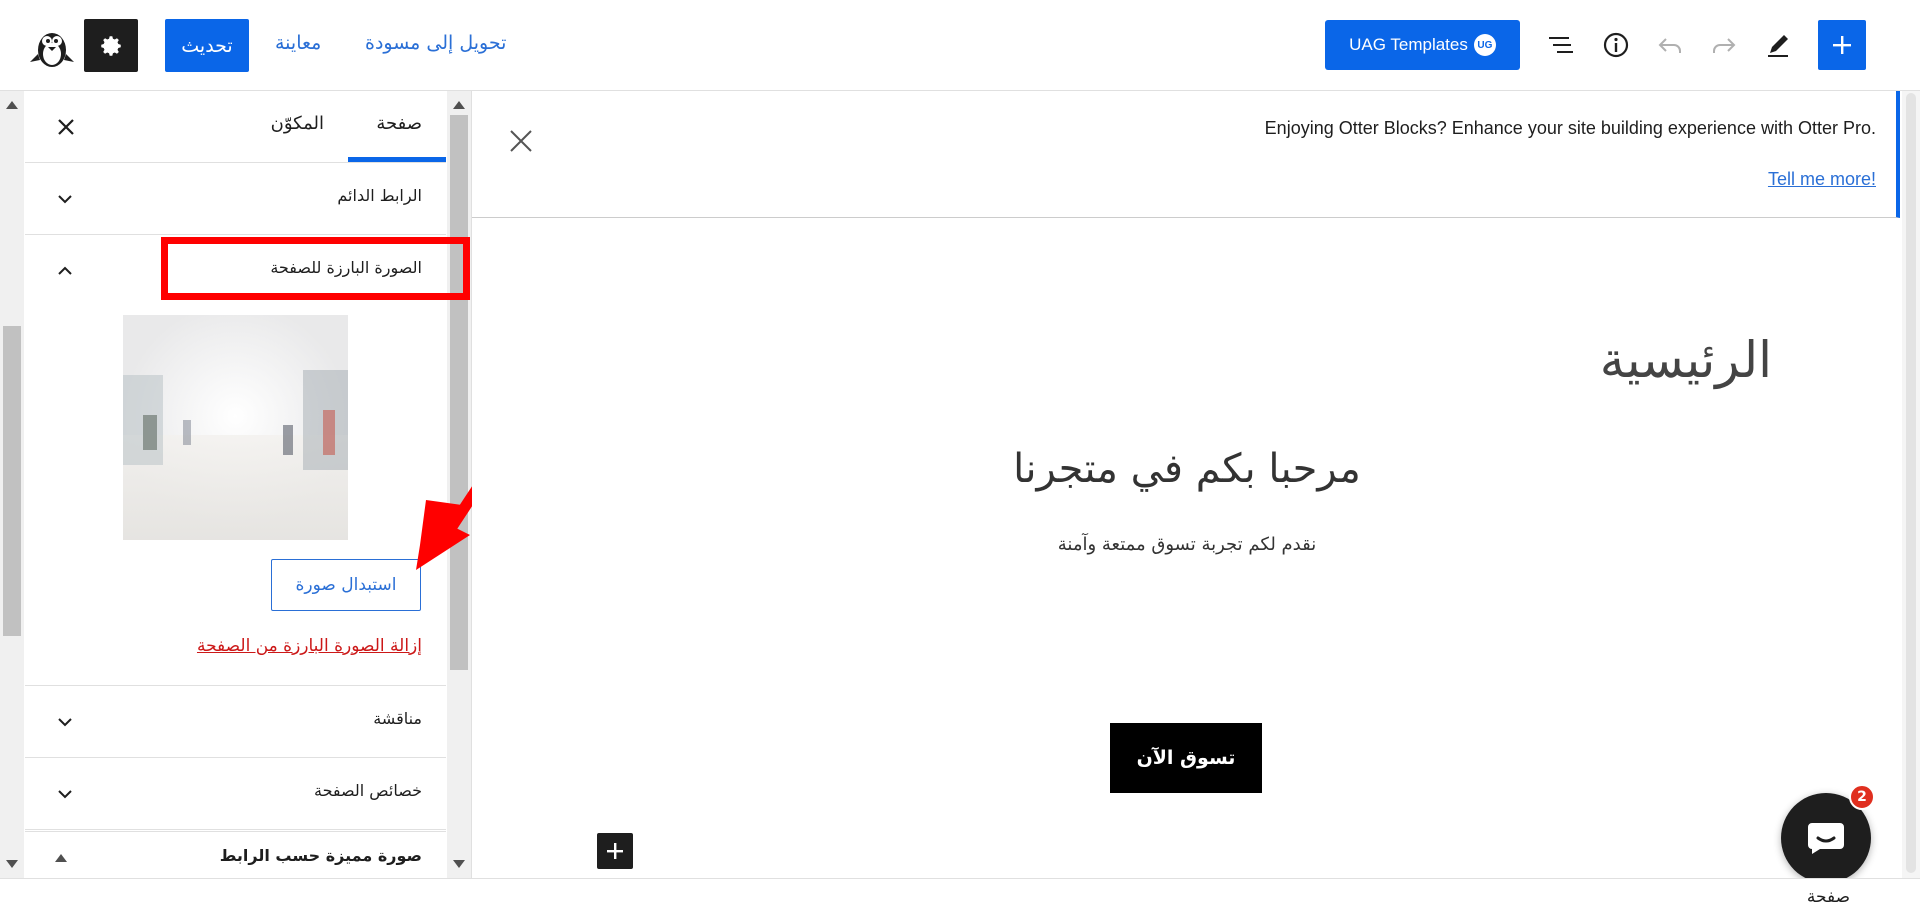 This screenshot has width=1920, height=914. I want to click on block-inserter-button, so click(1842, 45).